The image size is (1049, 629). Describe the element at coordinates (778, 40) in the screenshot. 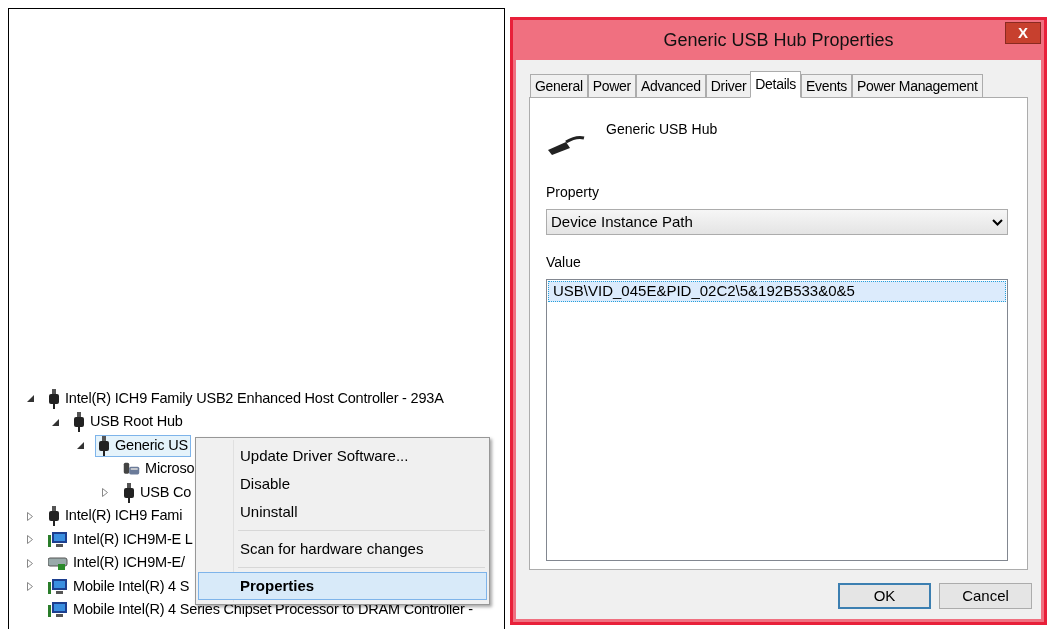

I see `dialog-title: Generic USB Hub Properties` at that location.